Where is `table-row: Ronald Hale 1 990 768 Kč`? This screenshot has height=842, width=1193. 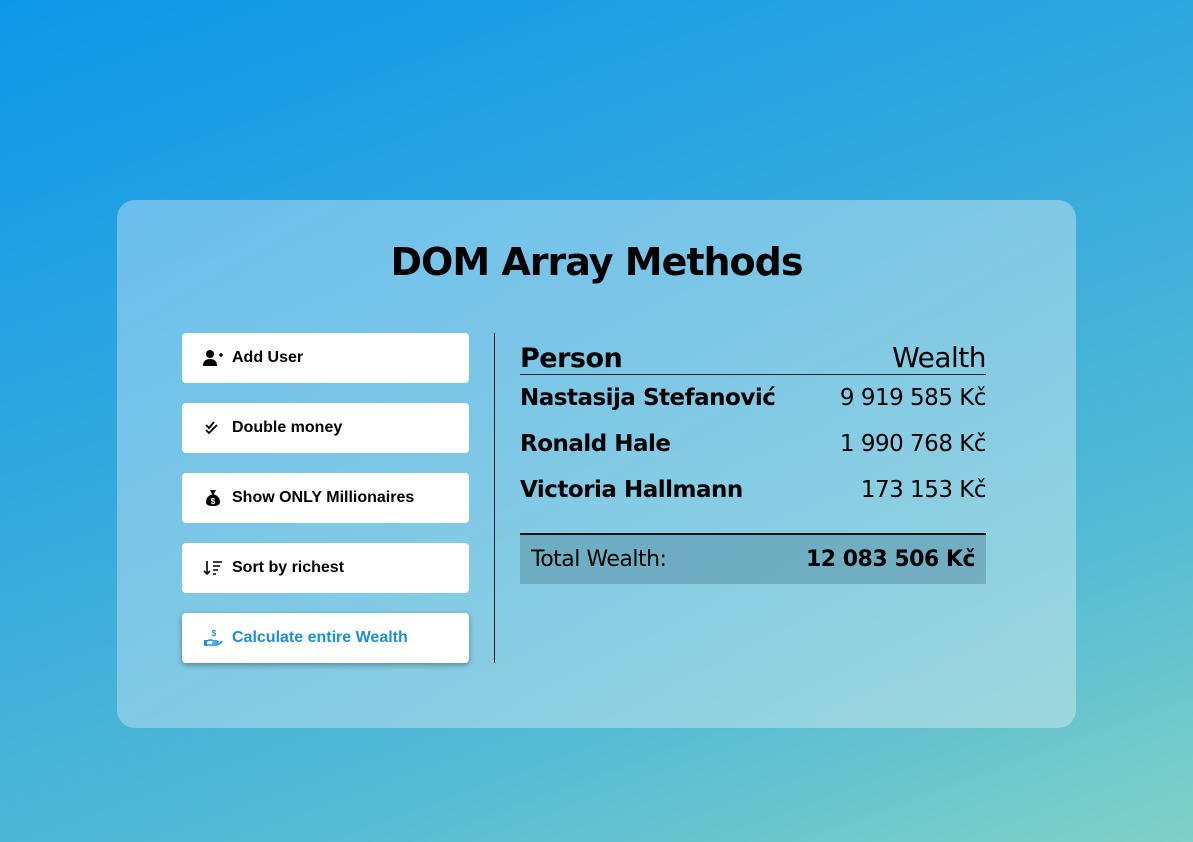
table-row: Ronald Hale 1 990 768 Kč is located at coordinates (753, 444).